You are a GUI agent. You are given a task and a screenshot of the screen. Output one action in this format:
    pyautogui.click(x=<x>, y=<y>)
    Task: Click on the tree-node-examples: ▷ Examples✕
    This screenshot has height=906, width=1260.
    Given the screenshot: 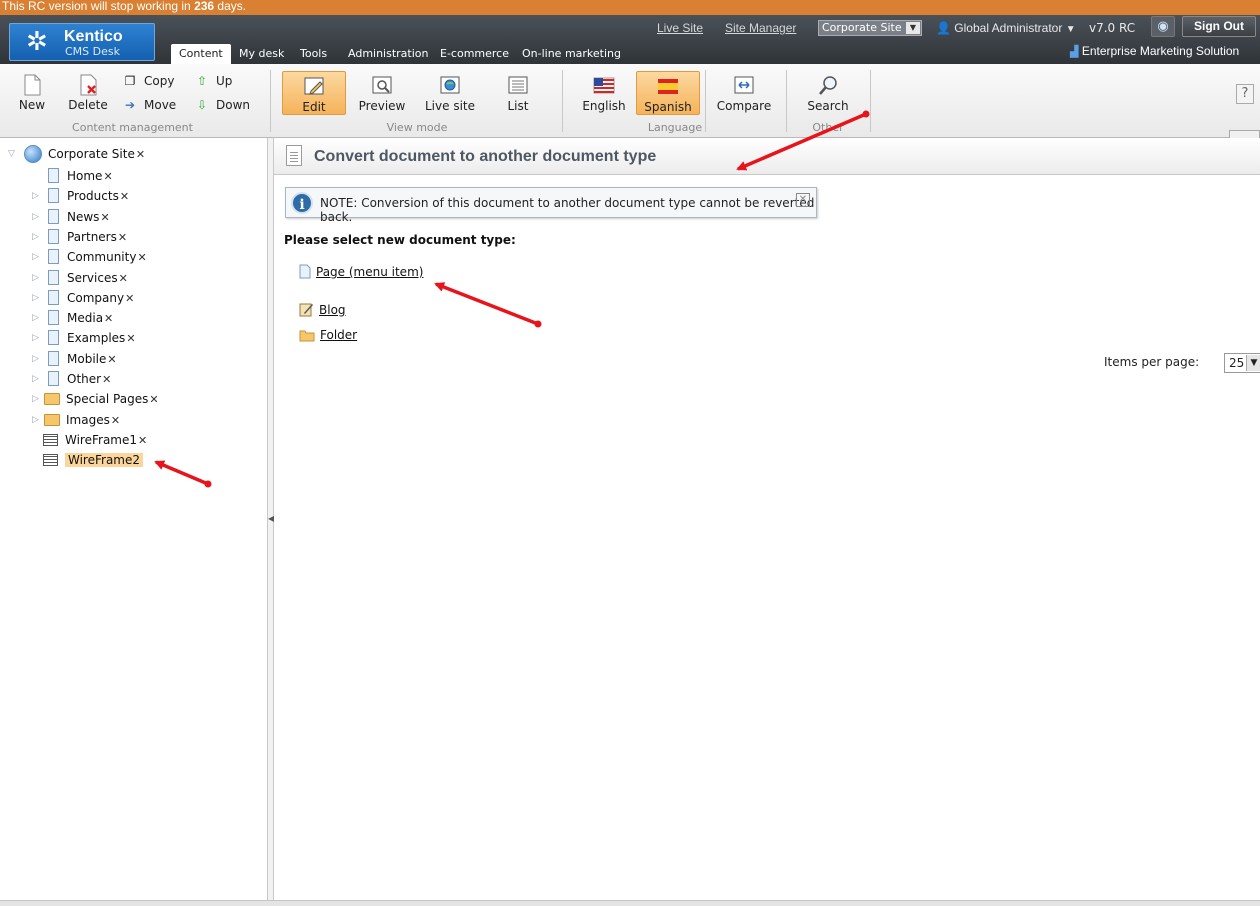 What is the action you would take?
    pyautogui.click(x=84, y=338)
    